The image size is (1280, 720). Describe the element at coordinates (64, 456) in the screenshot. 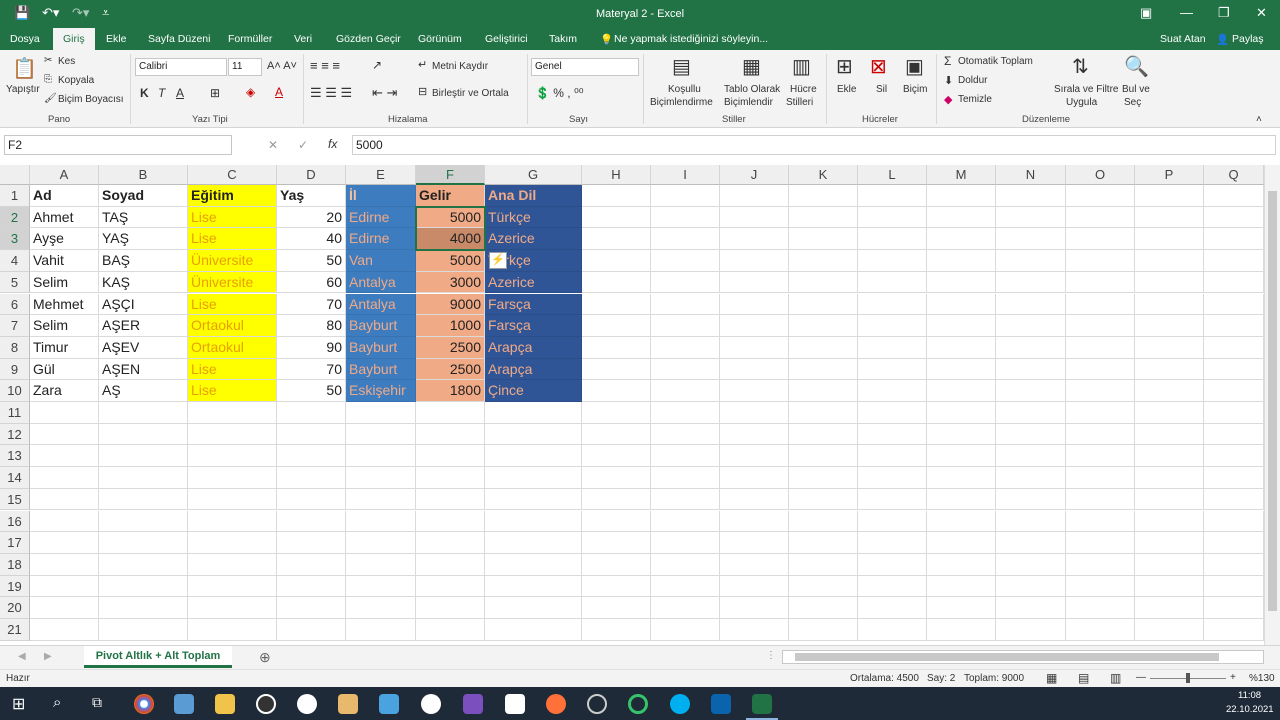

I see `cell-A13` at that location.